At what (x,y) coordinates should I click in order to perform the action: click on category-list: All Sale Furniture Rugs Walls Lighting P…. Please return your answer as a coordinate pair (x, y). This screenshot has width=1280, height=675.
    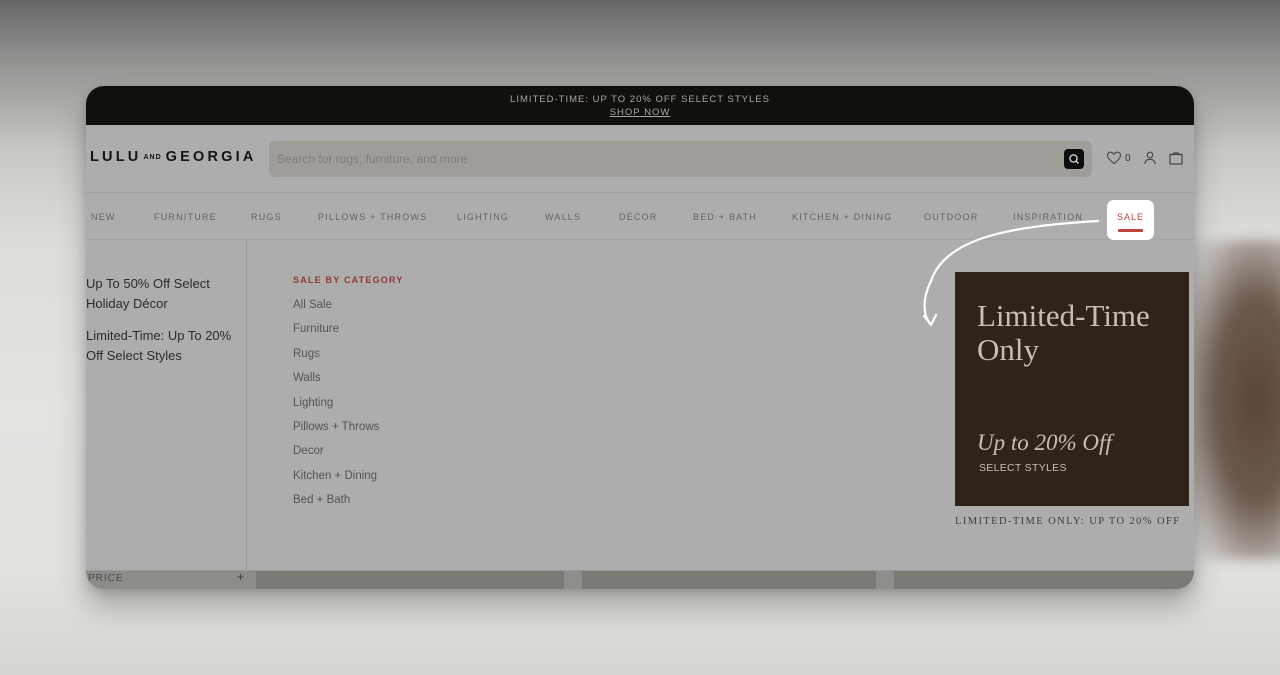
    Looking at the image, I should click on (336, 409).